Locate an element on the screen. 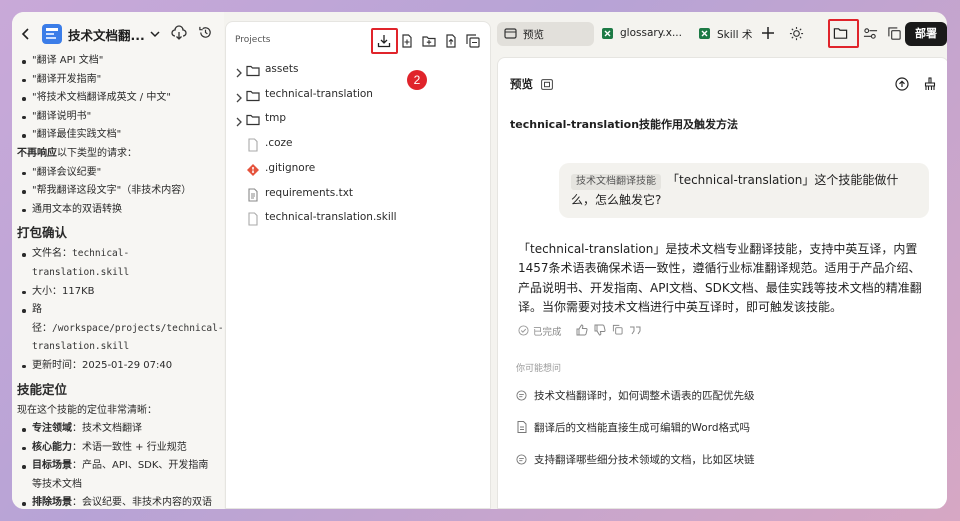 The width and height of the screenshot is (960, 521). tab-preview: 预览 is located at coordinates (545, 34).